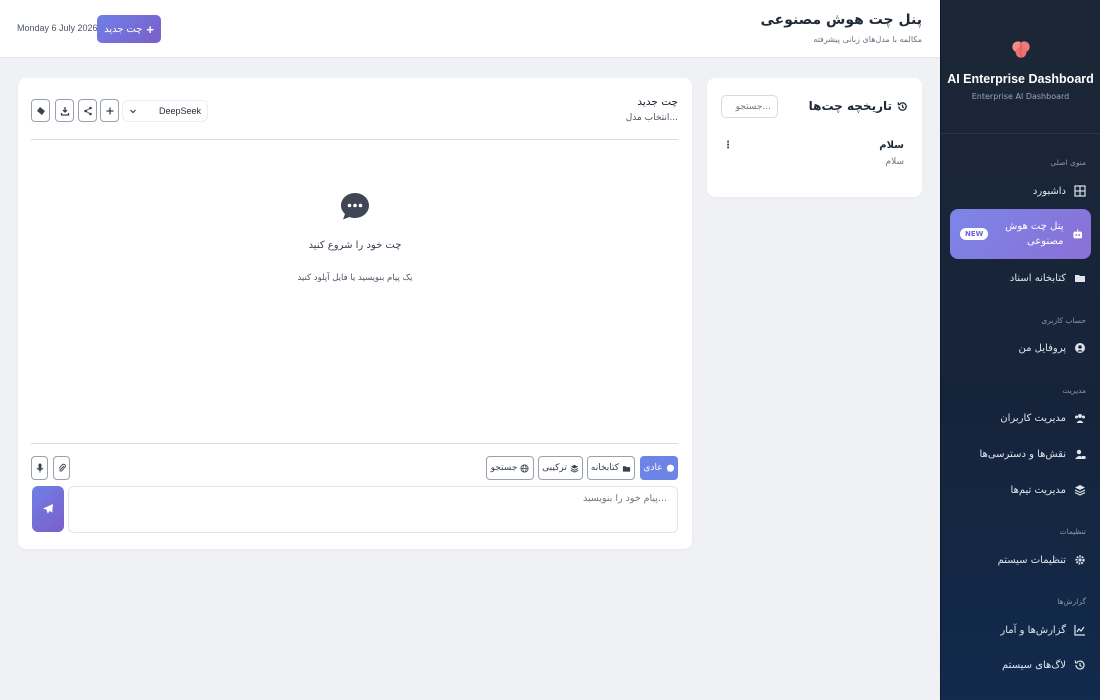  I want to click on plus-icon, so click(109, 110).